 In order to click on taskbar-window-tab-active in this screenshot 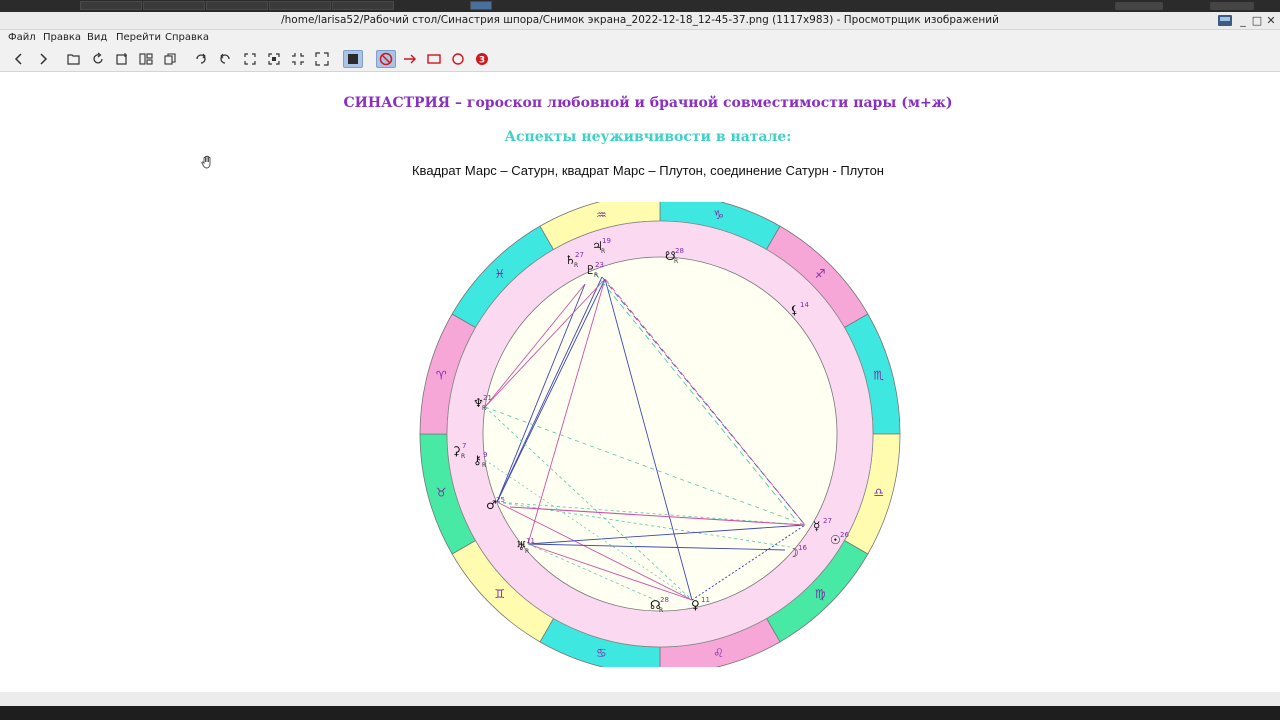, I will do `click(481, 5)`.